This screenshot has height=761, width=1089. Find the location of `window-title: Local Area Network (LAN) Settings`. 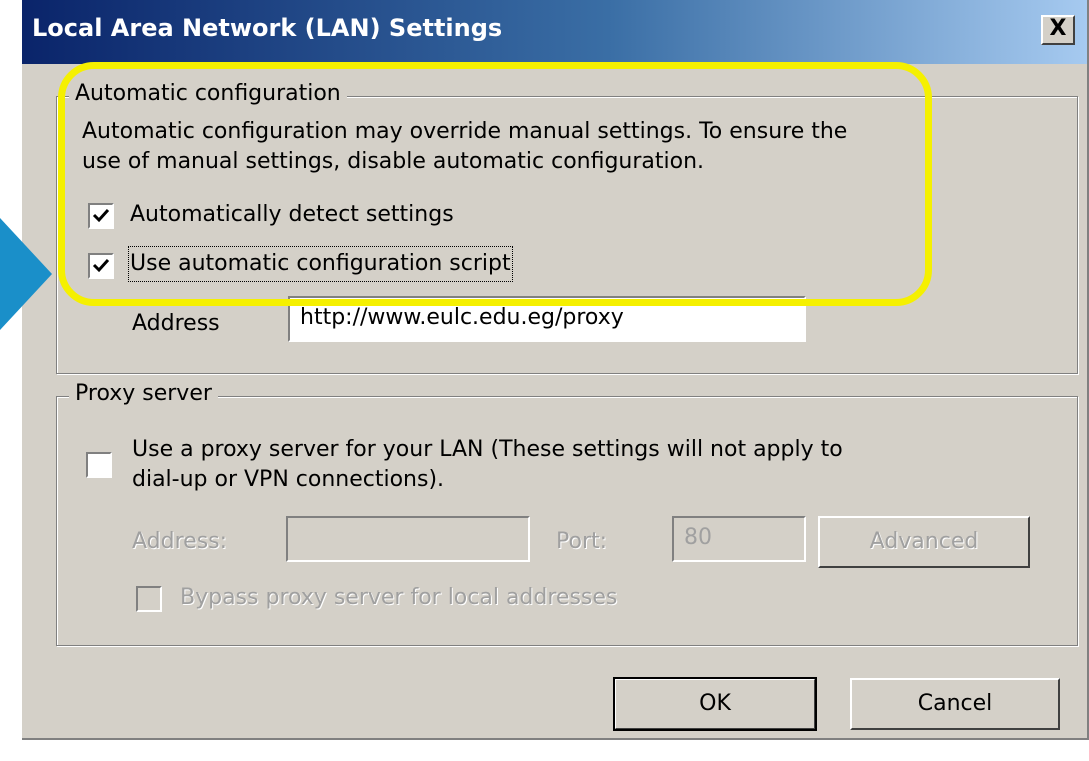

window-title: Local Area Network (LAN) Settings is located at coordinates (267, 28).